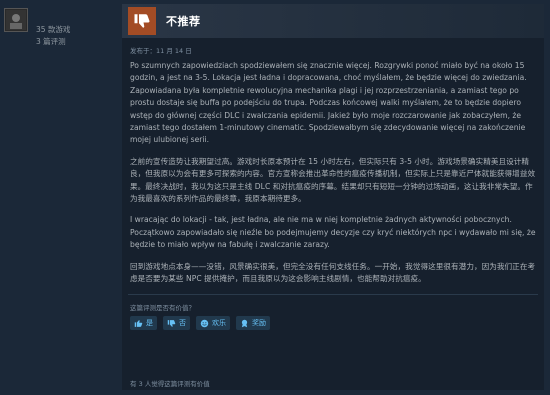 The image size is (550, 395). I want to click on avatar-image, so click(16, 20).